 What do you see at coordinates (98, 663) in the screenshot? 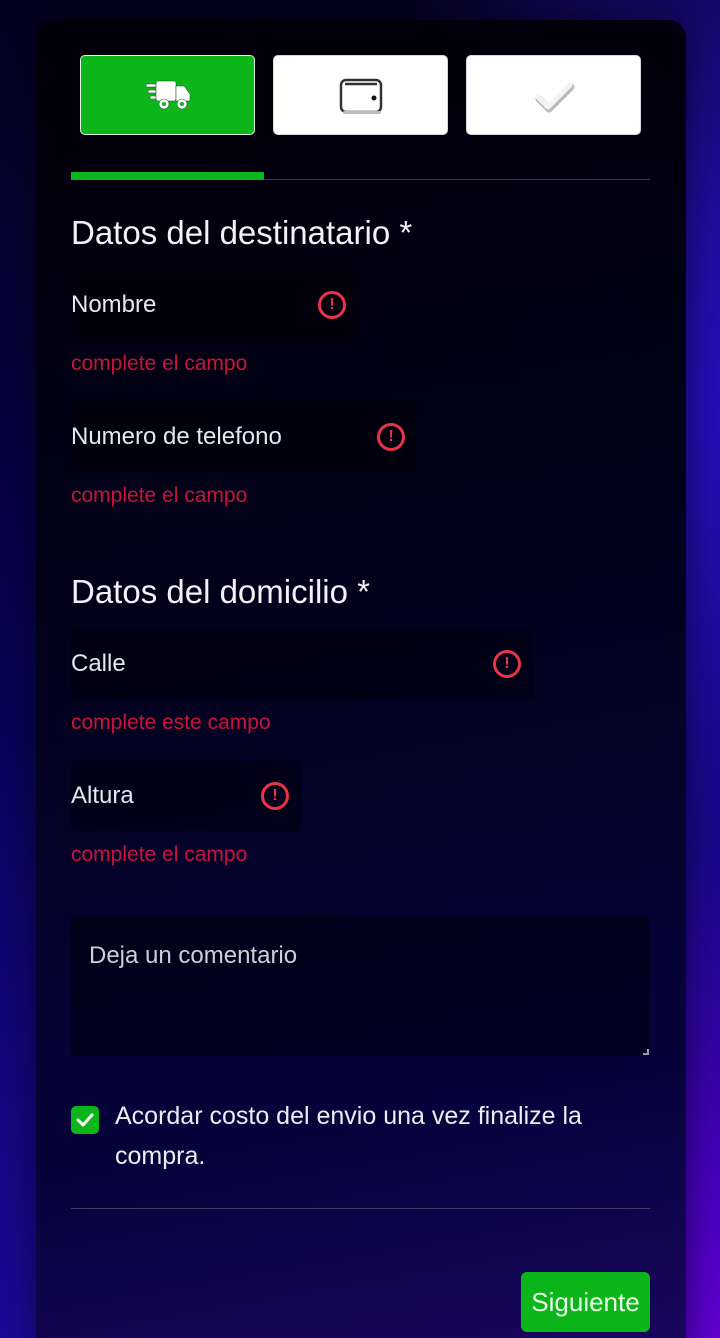
I see `street-field-label: Calle` at bounding box center [98, 663].